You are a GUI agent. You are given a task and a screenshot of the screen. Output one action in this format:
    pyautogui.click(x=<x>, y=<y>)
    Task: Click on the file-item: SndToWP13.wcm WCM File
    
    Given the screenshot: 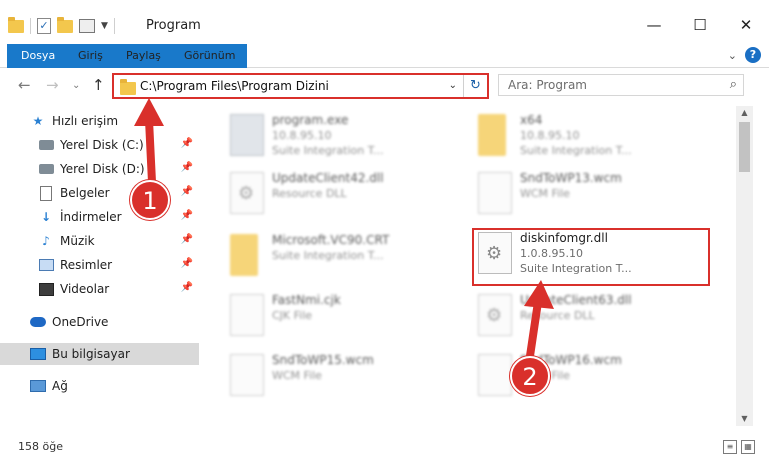 What is the action you would take?
    pyautogui.click(x=568, y=193)
    